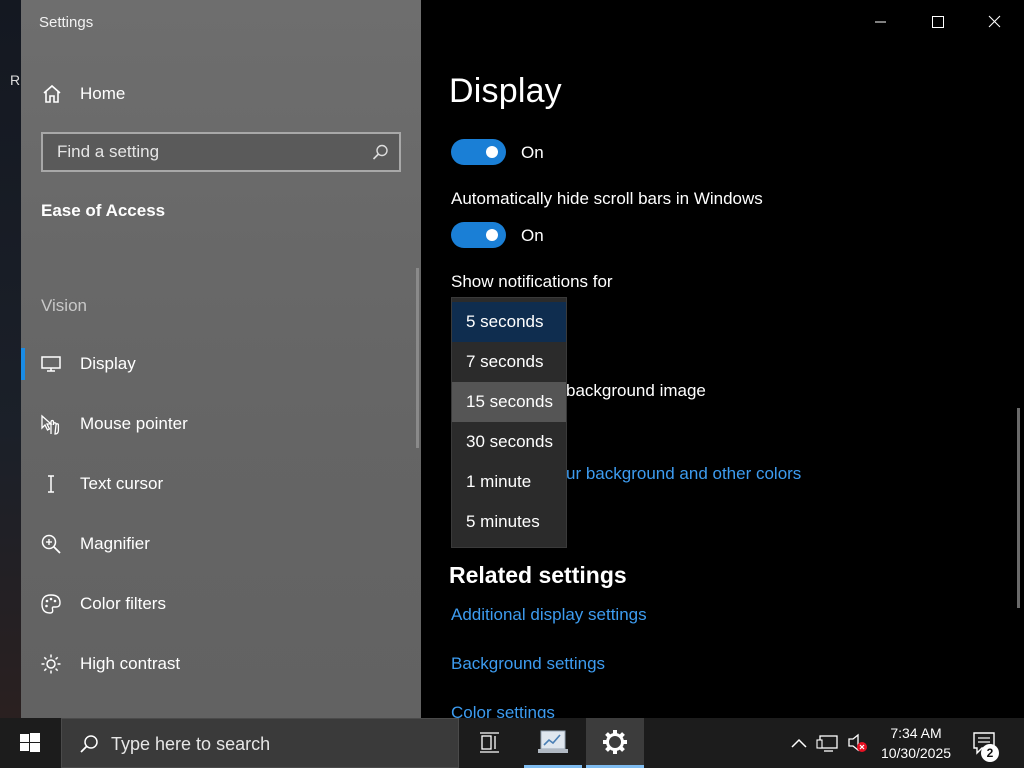 The image size is (1024, 768). I want to click on network-icon, so click(827, 743).